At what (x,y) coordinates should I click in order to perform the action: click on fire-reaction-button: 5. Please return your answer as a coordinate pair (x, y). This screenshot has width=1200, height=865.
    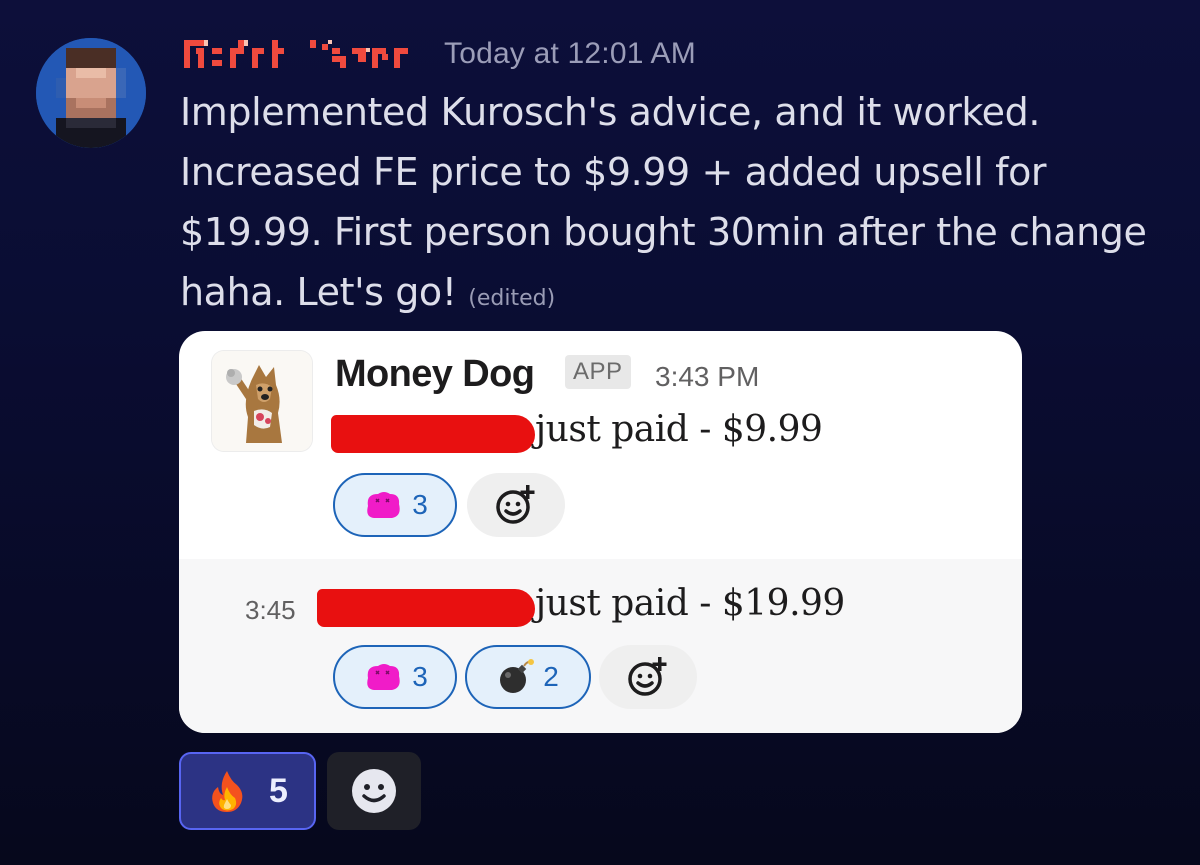
    Looking at the image, I should click on (247, 791).